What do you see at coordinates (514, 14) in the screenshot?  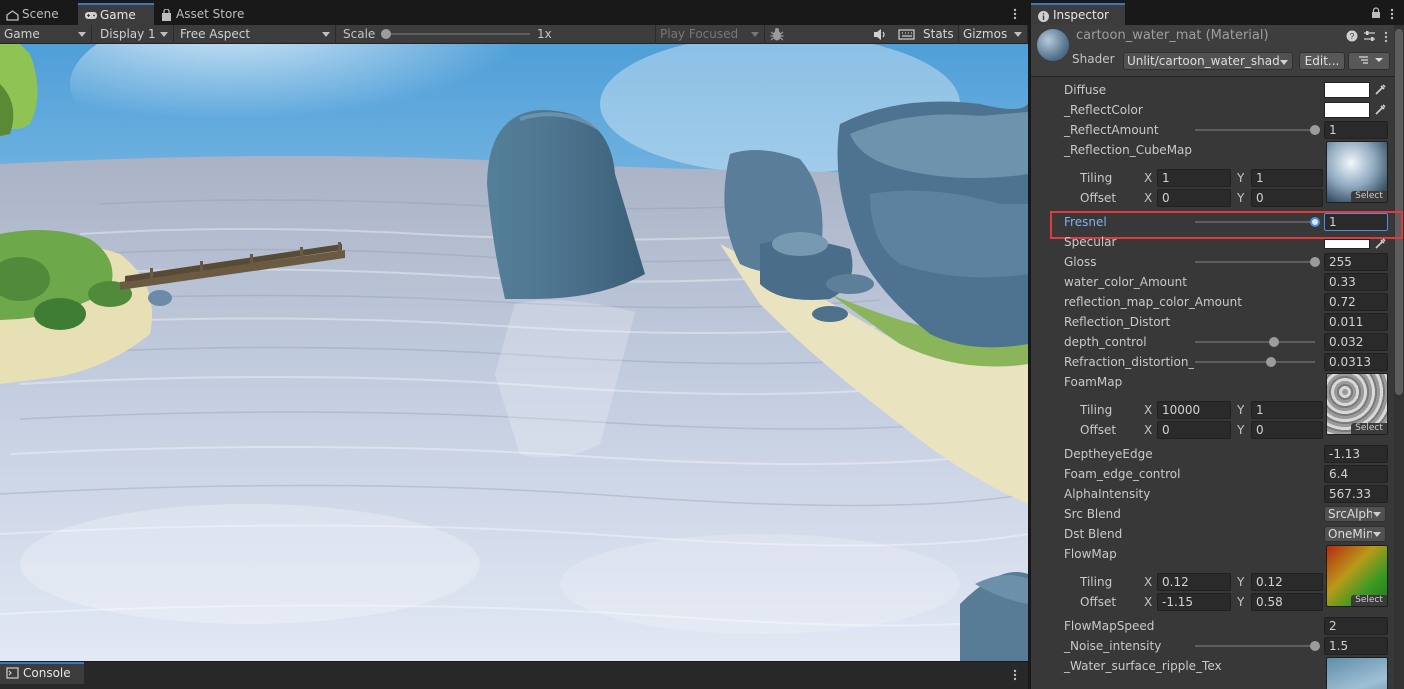 I see `editor-tab-bar: Scene Game Asset Store` at bounding box center [514, 14].